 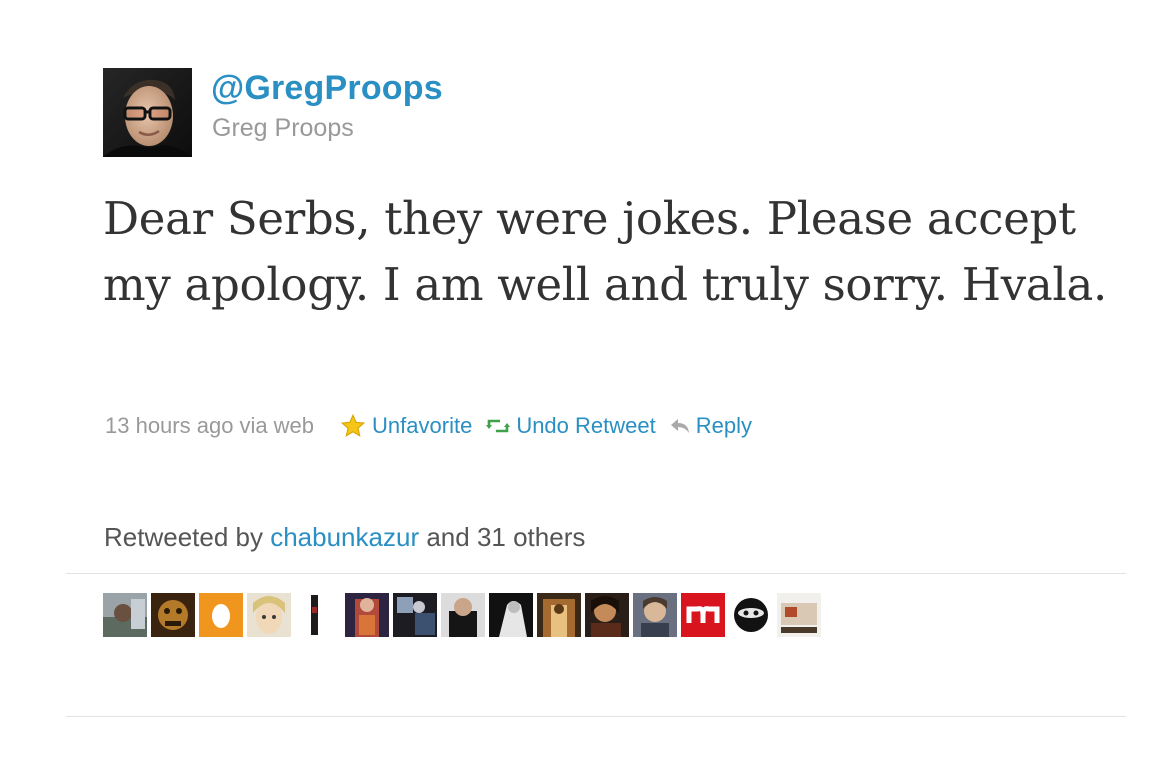 I want to click on undo-retweet-button: Undo Retweet, so click(x=571, y=426).